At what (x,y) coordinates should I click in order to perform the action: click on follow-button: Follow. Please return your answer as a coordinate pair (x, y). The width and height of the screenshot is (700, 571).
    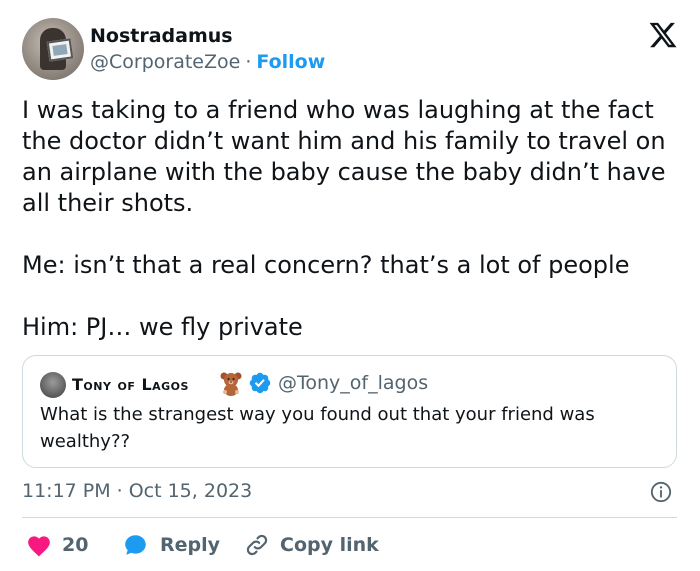
    Looking at the image, I should click on (290, 62).